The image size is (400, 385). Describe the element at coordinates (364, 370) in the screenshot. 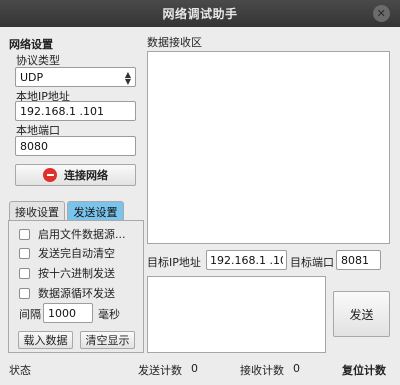

I see `reset-count-button: 复位计数` at that location.